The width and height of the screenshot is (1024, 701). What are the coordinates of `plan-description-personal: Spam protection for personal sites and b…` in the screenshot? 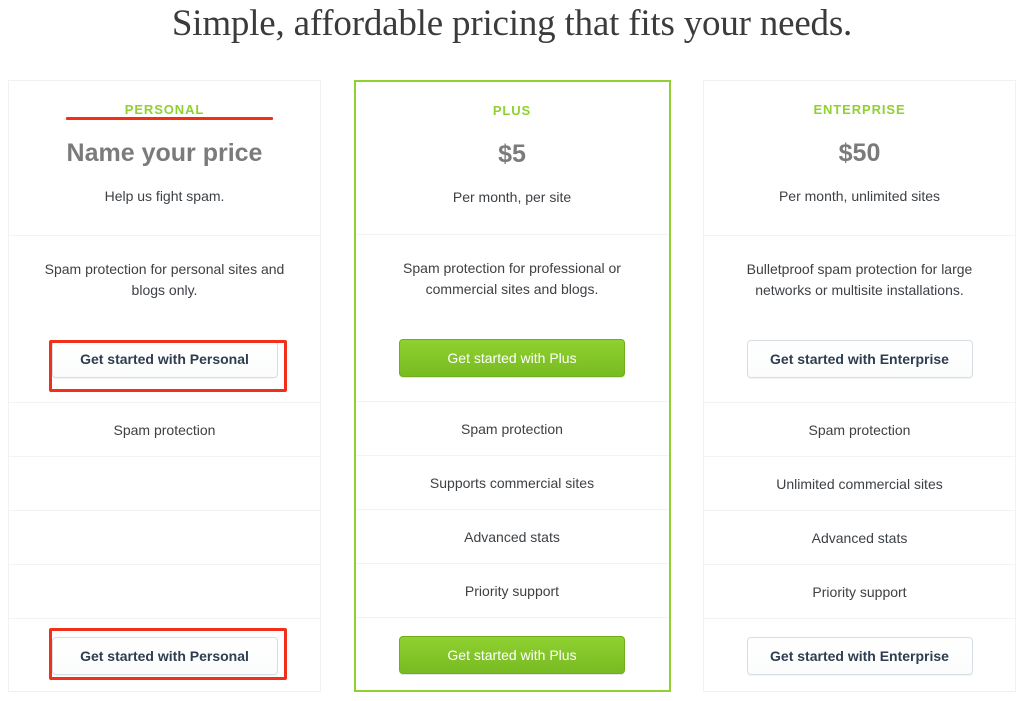 It's located at (164, 279).